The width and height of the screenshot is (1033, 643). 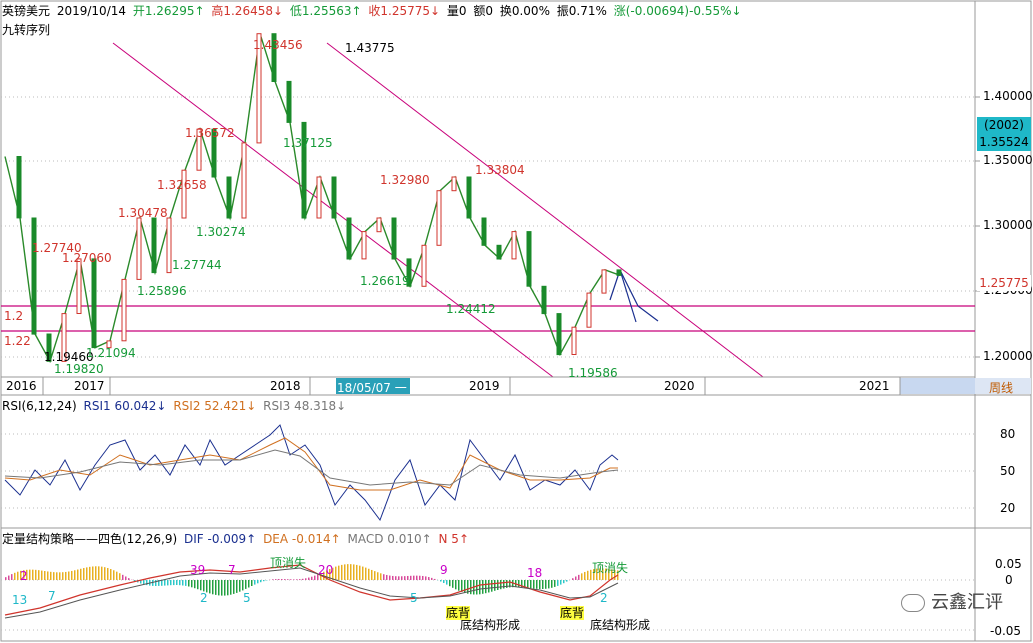 What do you see at coordinates (610, 568) in the screenshot?
I see `top-signal-label: 顶消失` at bounding box center [610, 568].